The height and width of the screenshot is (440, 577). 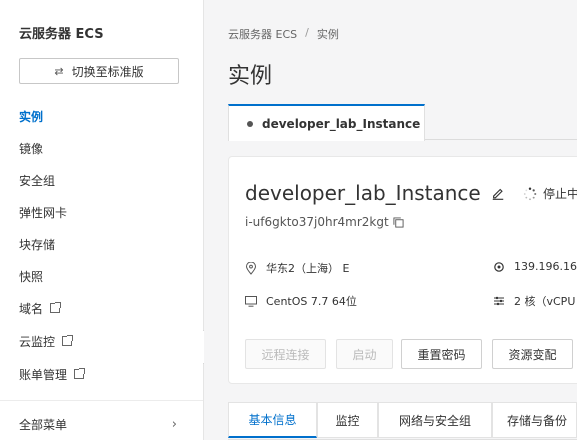 I want to click on edit-icon, so click(x=498, y=193).